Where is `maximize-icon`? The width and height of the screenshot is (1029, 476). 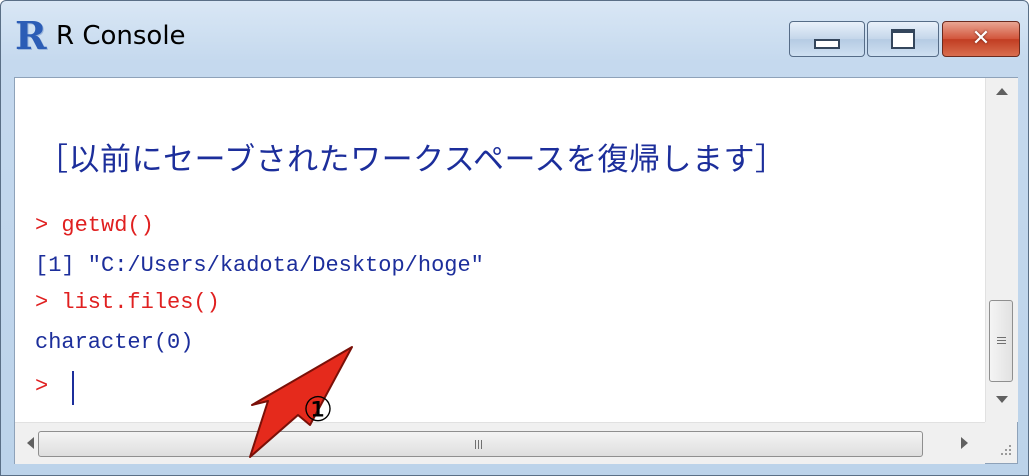 maximize-icon is located at coordinates (903, 39).